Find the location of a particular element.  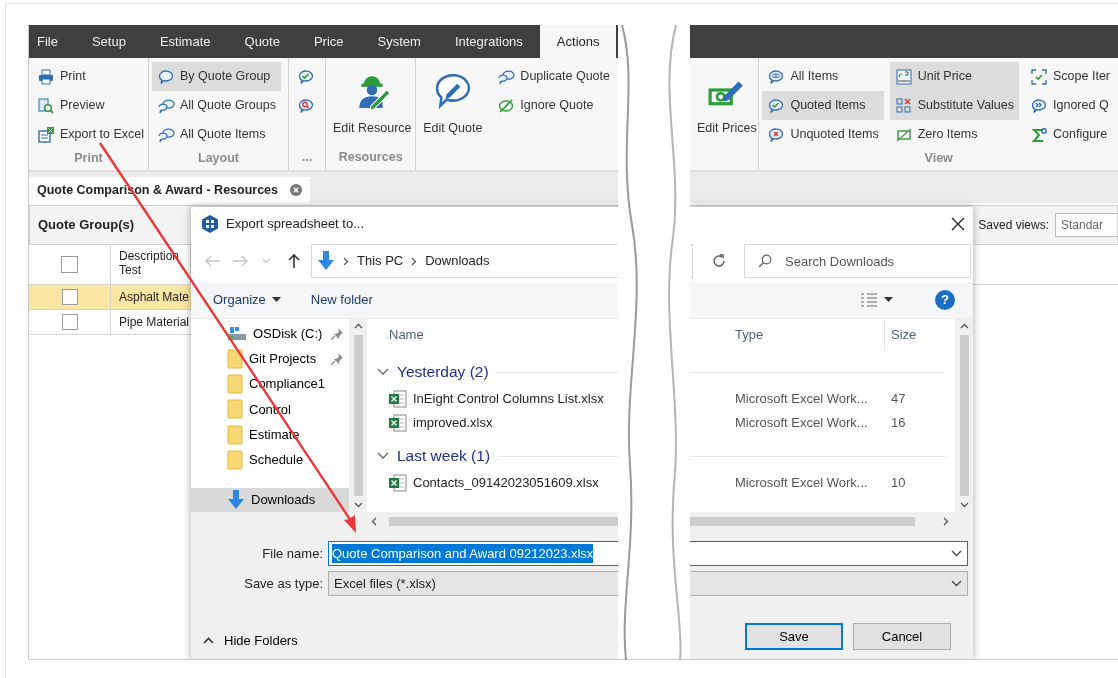

ribbon-button: Print is located at coordinates (91, 76).